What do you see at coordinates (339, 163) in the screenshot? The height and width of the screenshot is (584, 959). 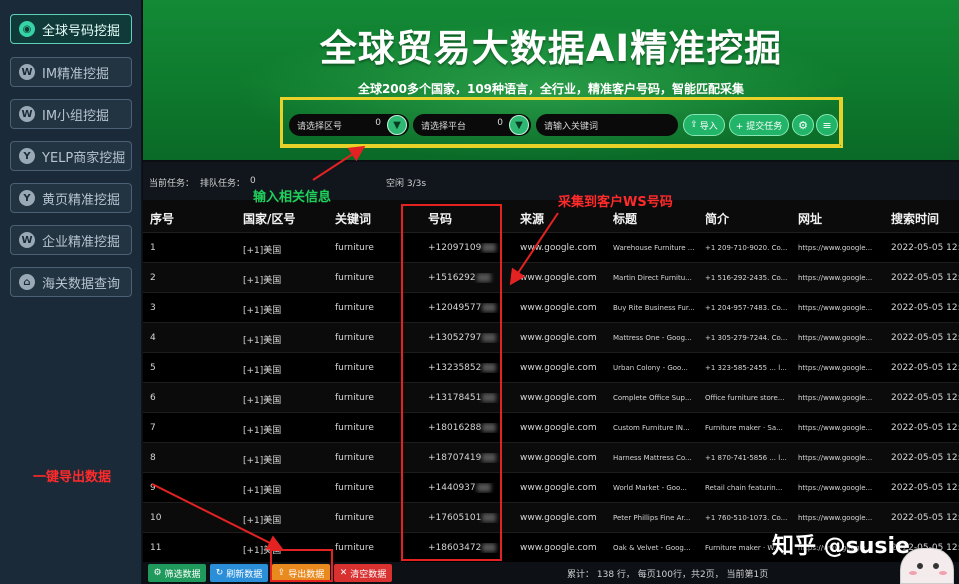 I see `input-hint-arrow` at bounding box center [339, 163].